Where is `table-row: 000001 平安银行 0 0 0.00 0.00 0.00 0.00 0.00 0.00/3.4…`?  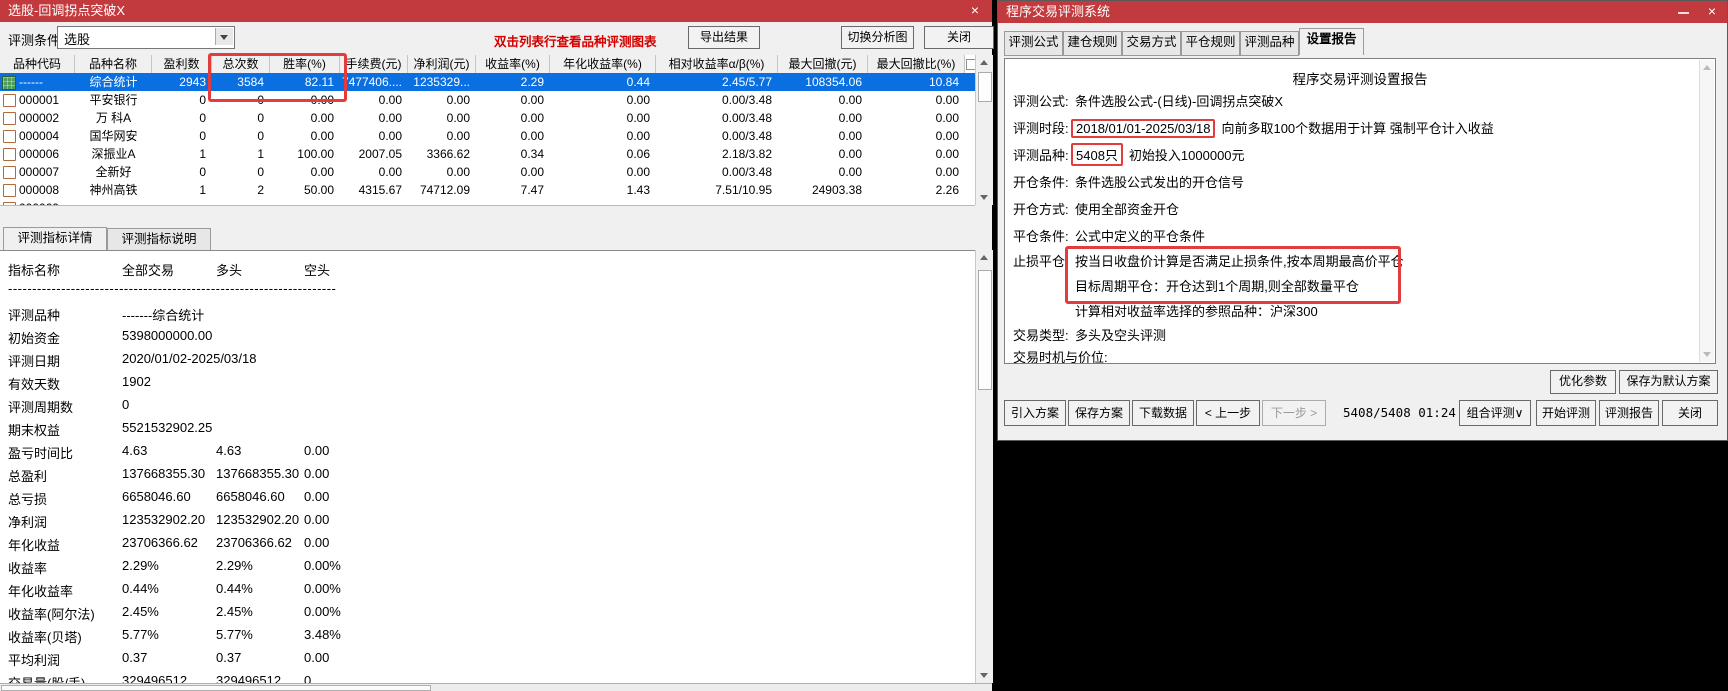 table-row: 000001 平安银行 0 0 0.00 0.00 0.00 0.00 0.00 0.00/3.4… is located at coordinates (487, 100).